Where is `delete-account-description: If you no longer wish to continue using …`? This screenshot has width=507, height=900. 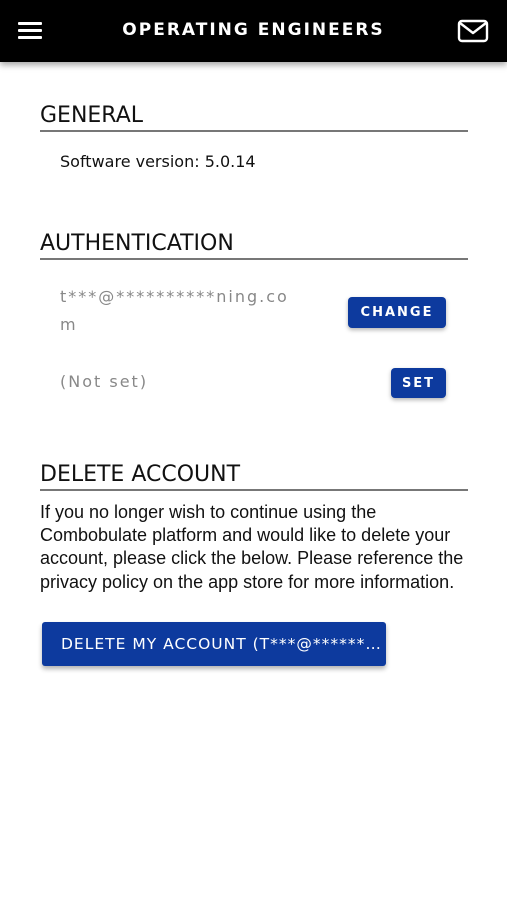 delete-account-description: If you no longer wish to continue using … is located at coordinates (252, 547).